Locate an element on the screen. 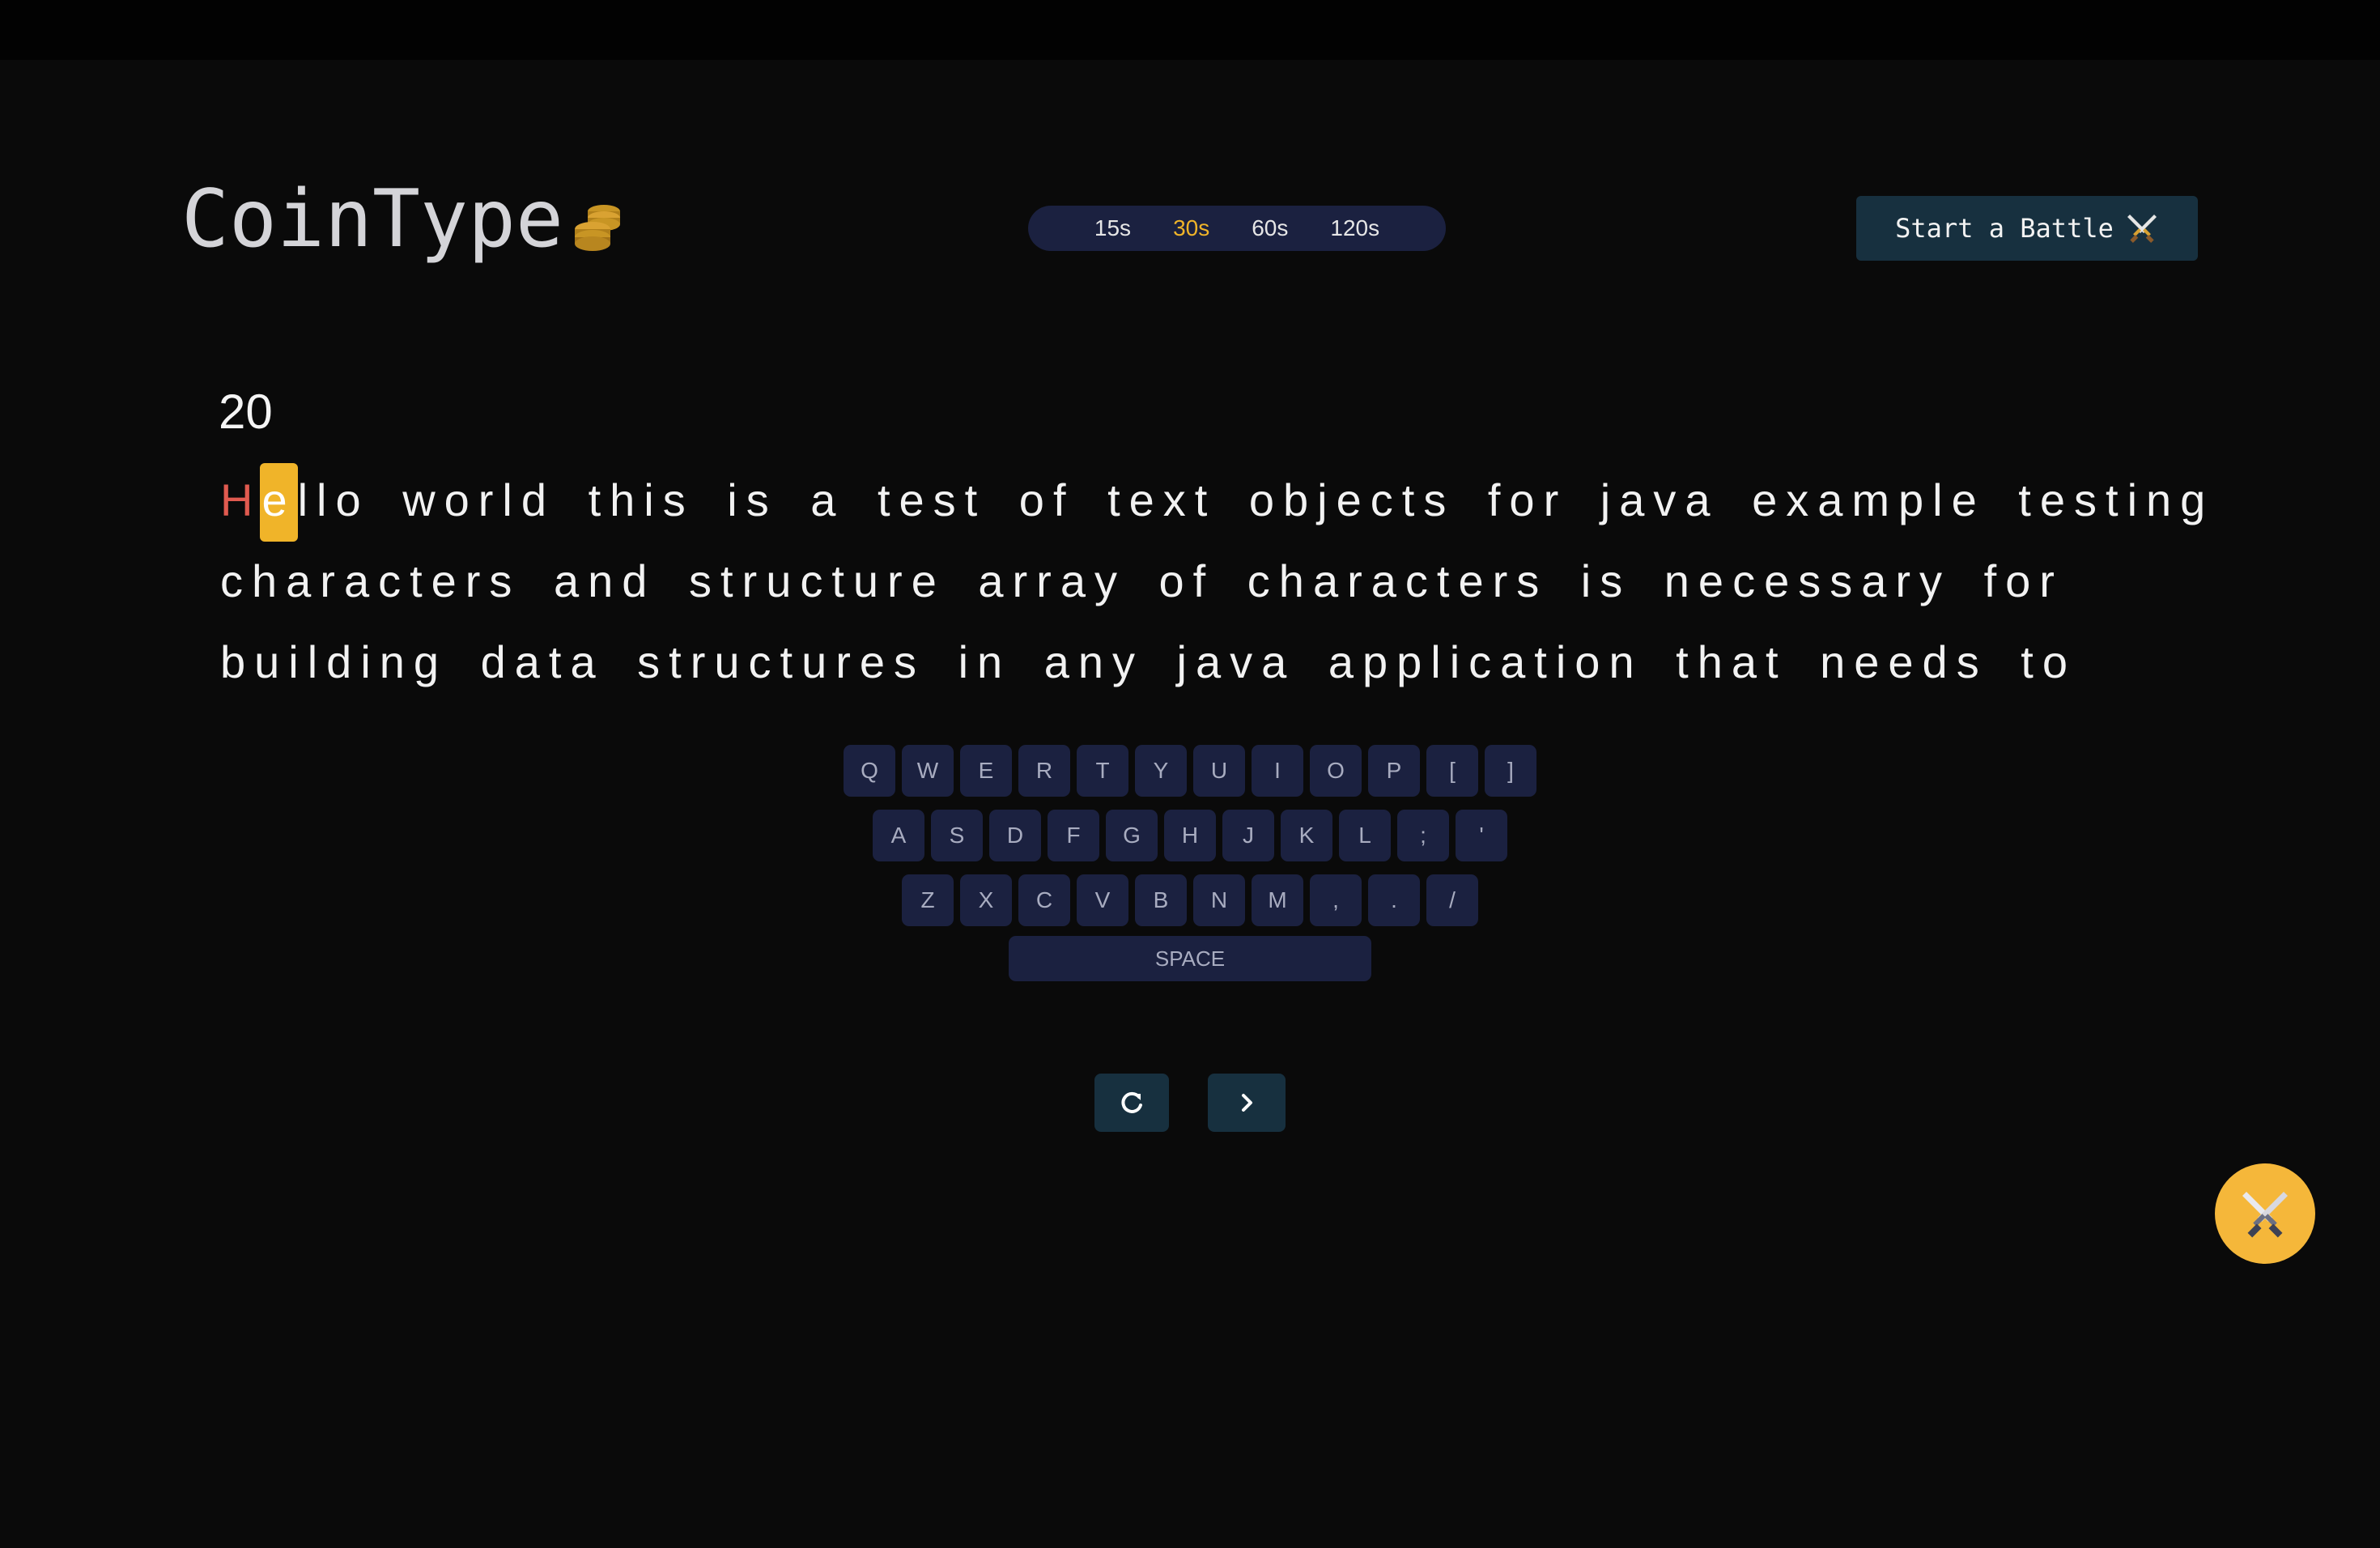 The image size is (2380, 1548). key-period: . is located at coordinates (1394, 900).